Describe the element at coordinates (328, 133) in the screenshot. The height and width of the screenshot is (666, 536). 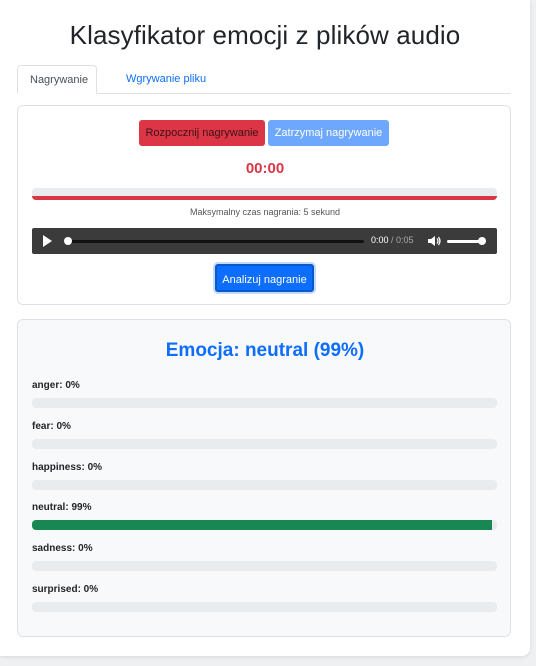
I see `stop-recording-button: Zatrzymaj nagrywanie` at that location.